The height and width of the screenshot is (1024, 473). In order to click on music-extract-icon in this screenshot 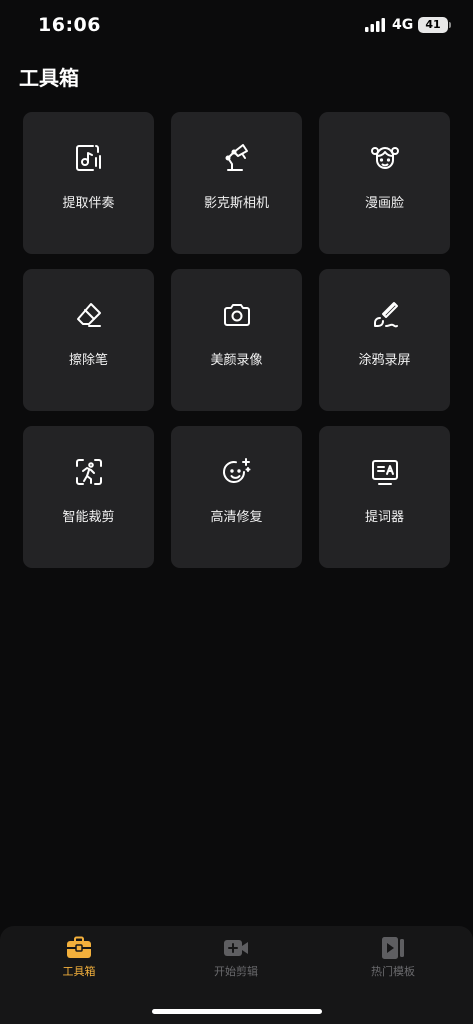, I will do `click(89, 158)`.